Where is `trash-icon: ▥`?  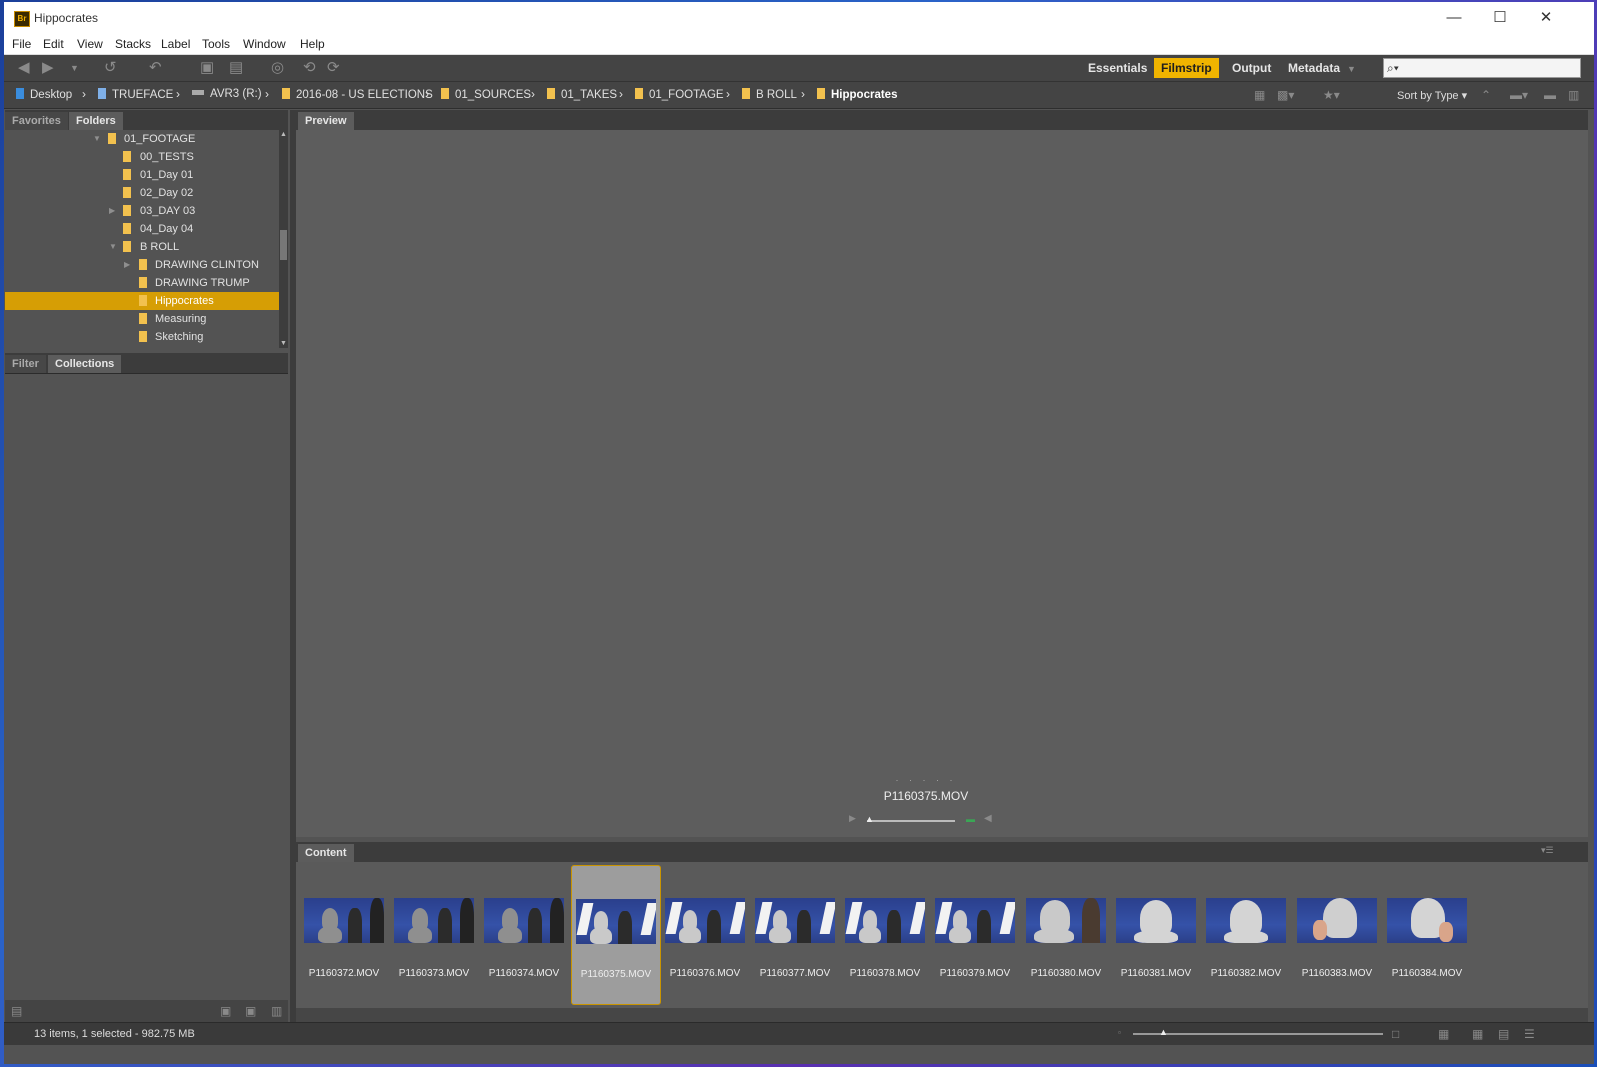 trash-icon: ▥ is located at coordinates (1573, 95).